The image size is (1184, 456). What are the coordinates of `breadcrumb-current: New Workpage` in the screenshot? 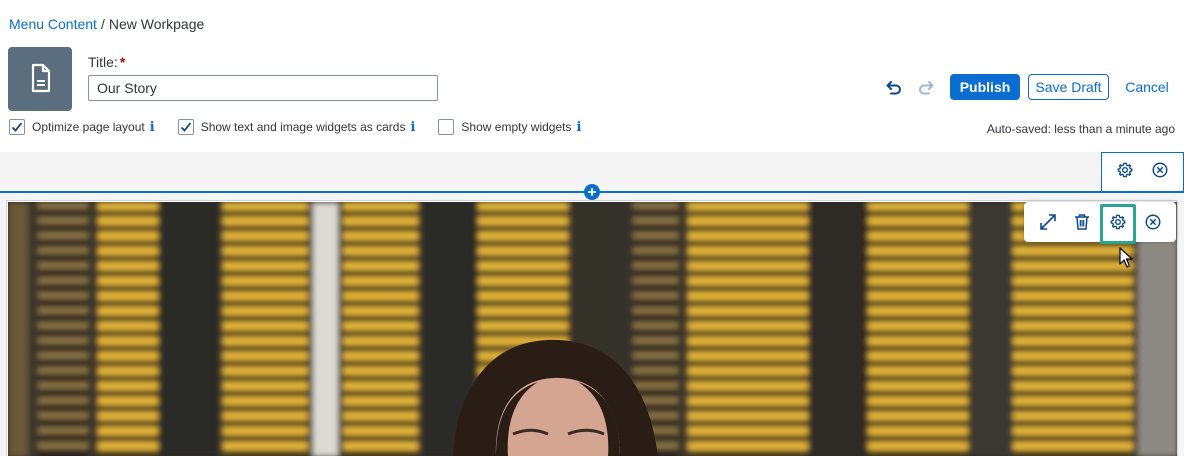 It's located at (156, 24).